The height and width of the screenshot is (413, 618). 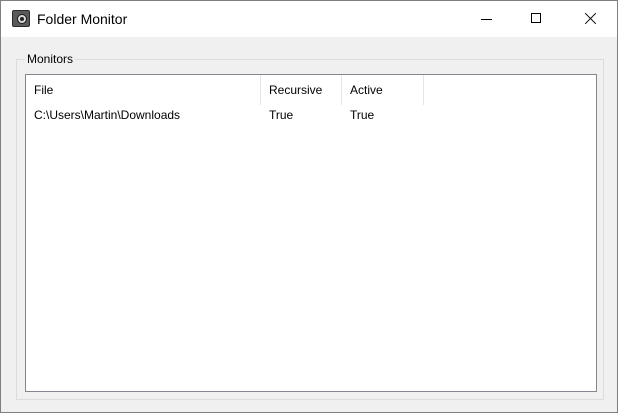 I want to click on monitors-group-label: Monitors, so click(x=50, y=59).